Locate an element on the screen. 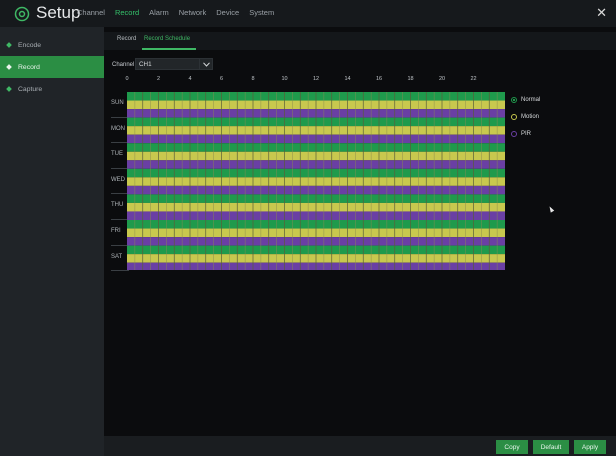  channel-label: Channel is located at coordinates (123, 65).